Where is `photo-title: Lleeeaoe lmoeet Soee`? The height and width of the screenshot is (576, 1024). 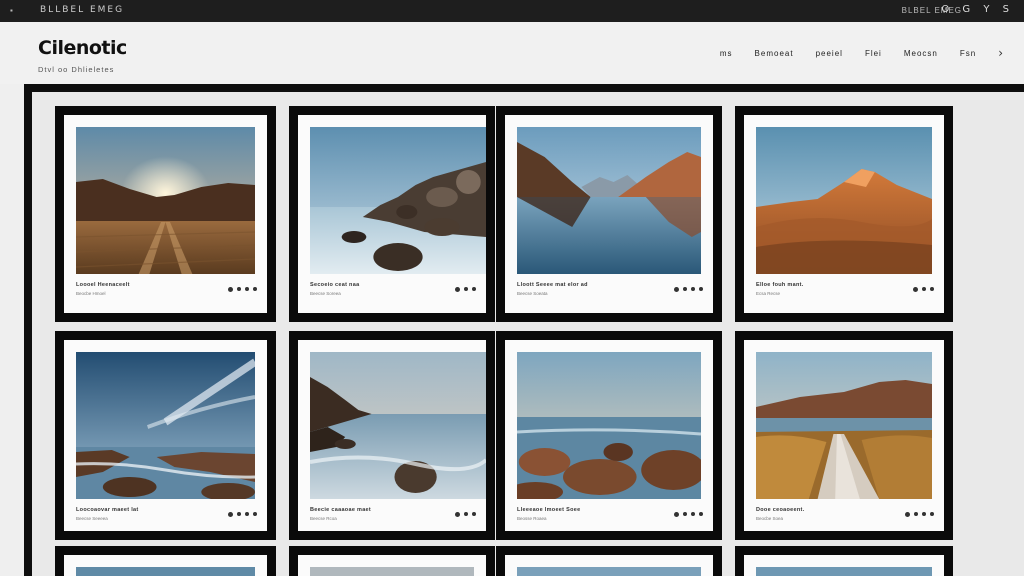 photo-title: Lleeeaoe lmoeet Soee is located at coordinates (549, 510).